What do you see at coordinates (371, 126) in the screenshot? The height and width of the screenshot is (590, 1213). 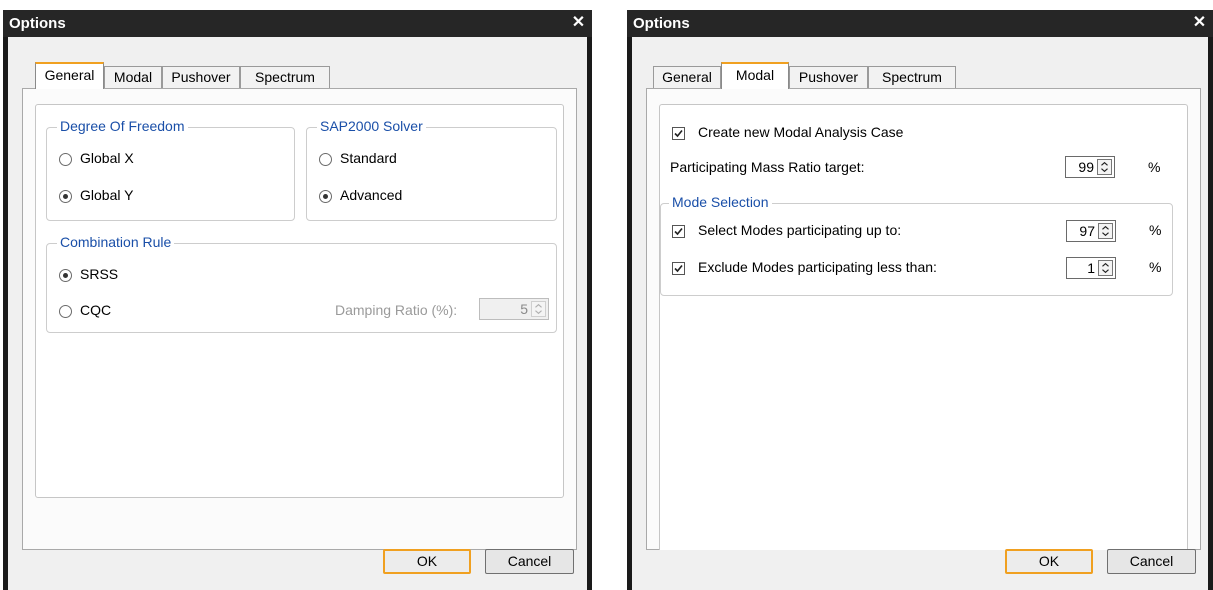 I see `sap2000-solver-label: SAP2000 Solver` at bounding box center [371, 126].